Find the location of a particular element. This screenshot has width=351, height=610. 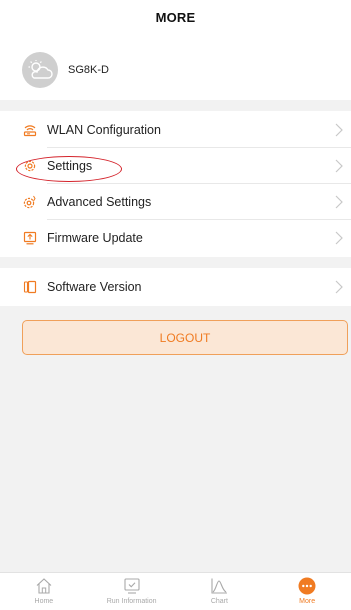

tab-run-information: Run Information is located at coordinates (132, 591).